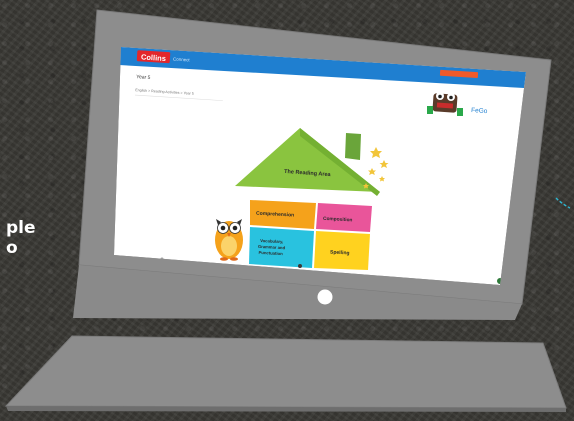 The image size is (574, 421). Describe the element at coordinates (271, 247) in the screenshot. I see `room-vocabulary-label: Vocabulary, Grammar and Punctuation` at that location.